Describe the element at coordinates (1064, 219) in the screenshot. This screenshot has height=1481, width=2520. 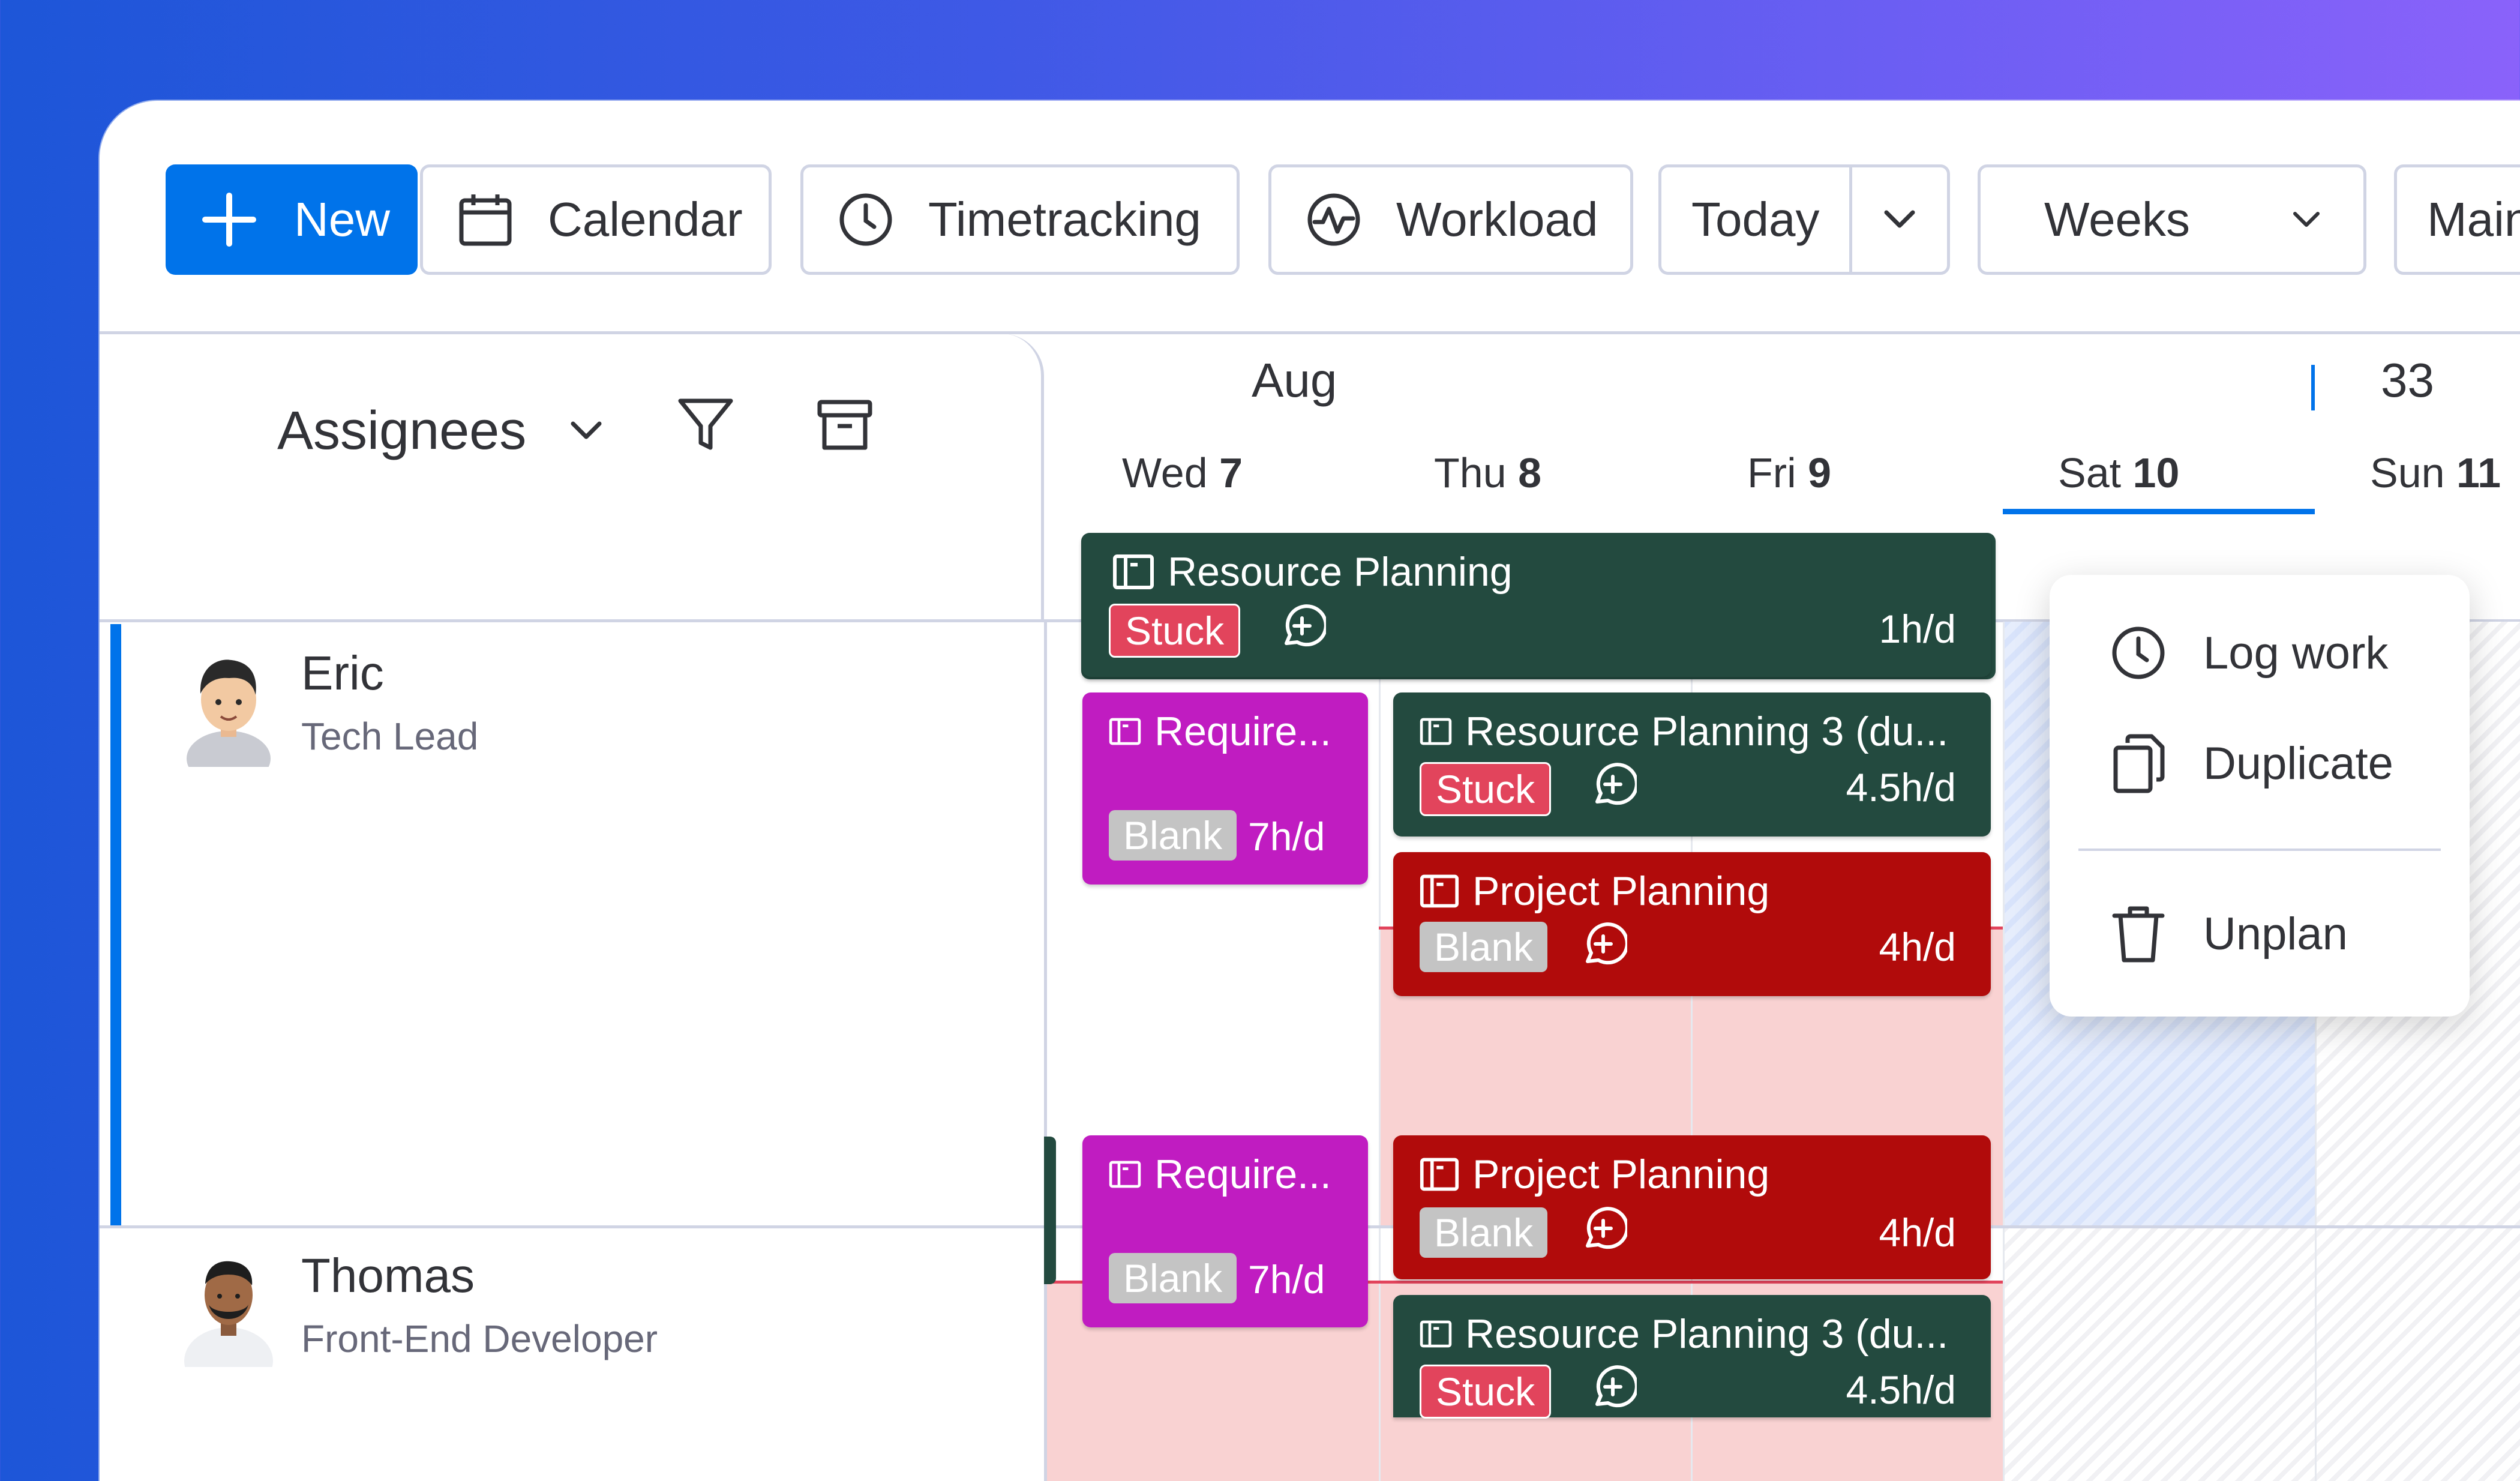
I see `timetracking-button-label: Timetracking` at that location.